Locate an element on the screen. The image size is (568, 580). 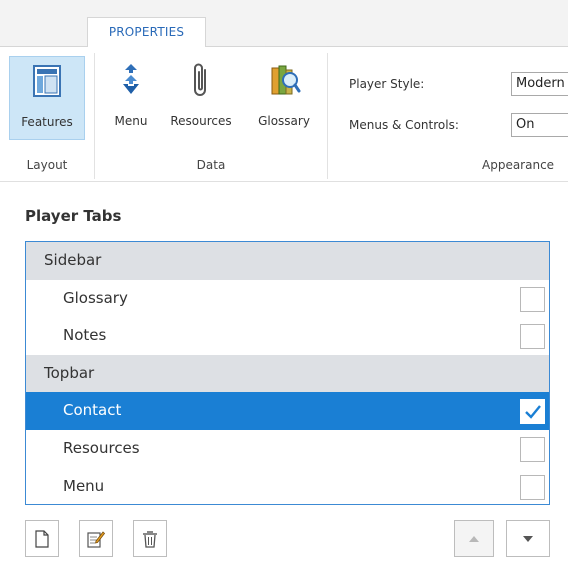
move-down-icon is located at coordinates (528, 538).